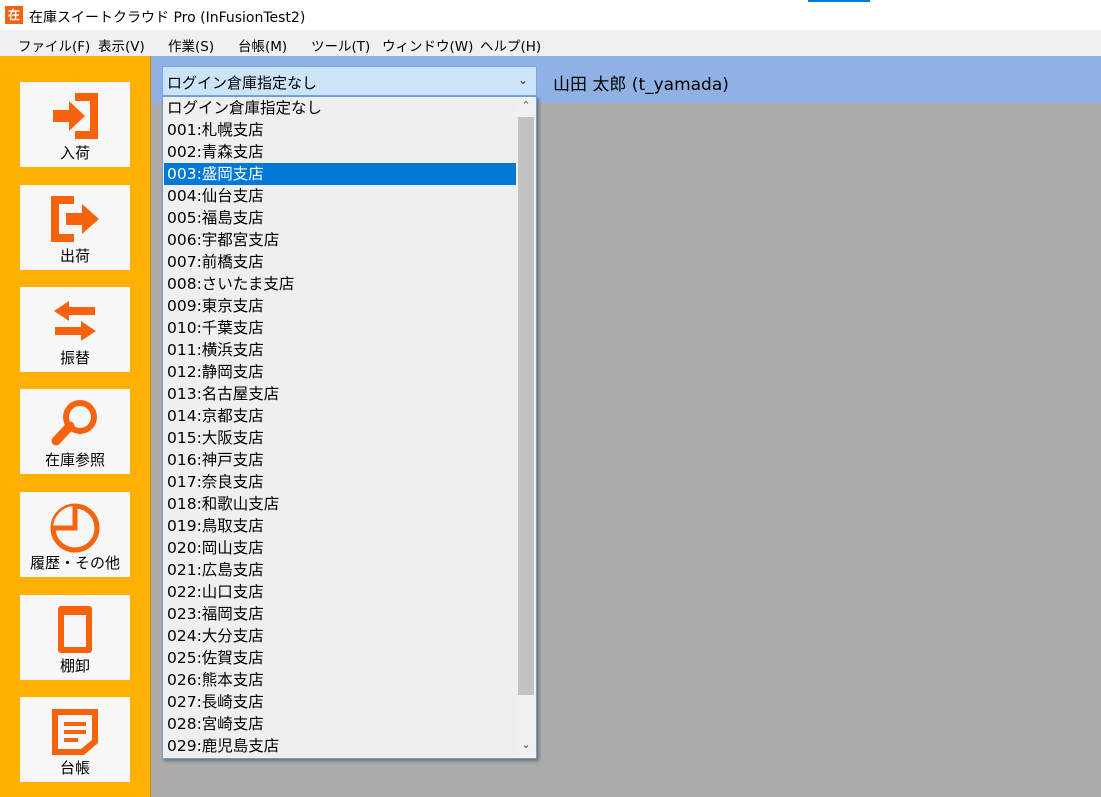  What do you see at coordinates (340, 416) in the screenshot?
I see `dropdown-option: 014:京都支店` at bounding box center [340, 416].